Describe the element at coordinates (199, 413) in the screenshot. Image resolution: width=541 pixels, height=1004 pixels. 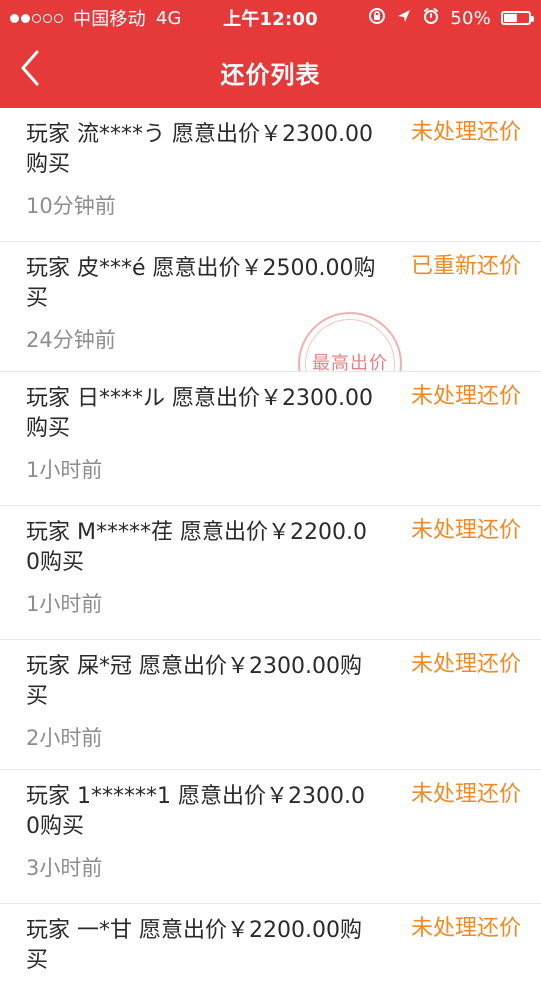
I see `offer-text: 玩家 日****ル 愿意出价￥2300.00购买` at that location.